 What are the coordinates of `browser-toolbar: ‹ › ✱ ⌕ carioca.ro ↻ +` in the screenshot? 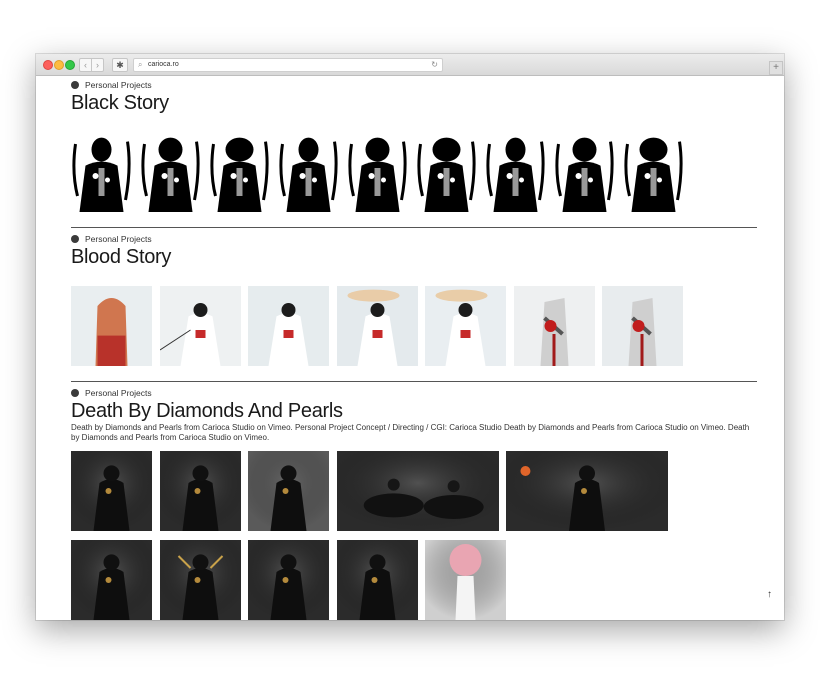 It's located at (410, 65).